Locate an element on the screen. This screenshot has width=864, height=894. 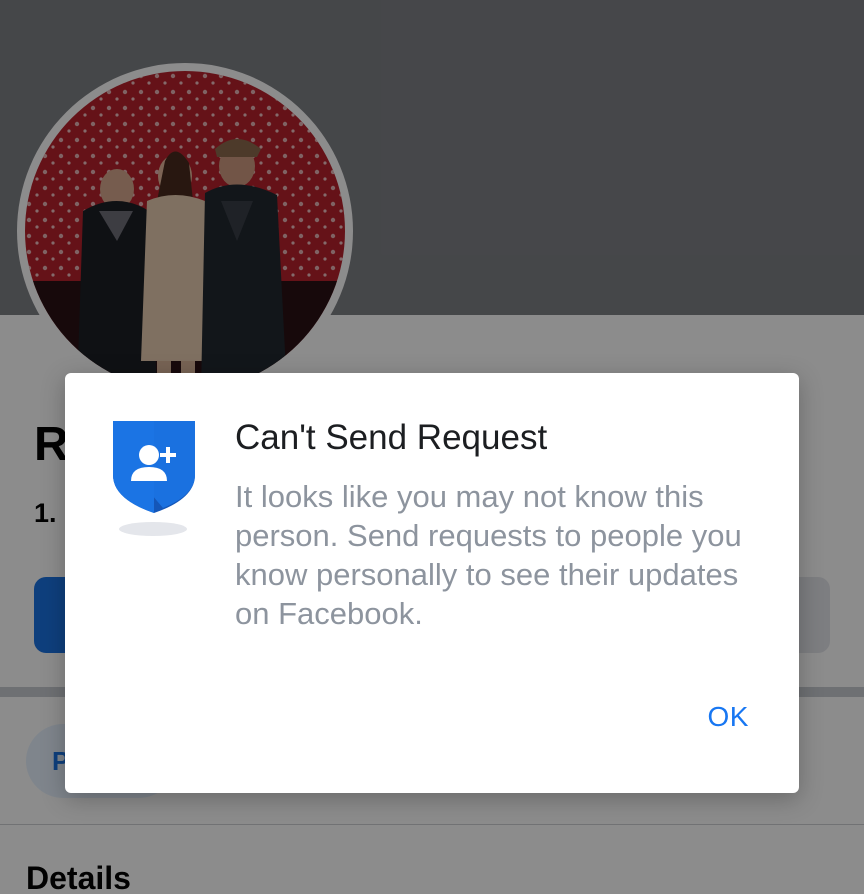
ok-button: OK is located at coordinates (728, 717).